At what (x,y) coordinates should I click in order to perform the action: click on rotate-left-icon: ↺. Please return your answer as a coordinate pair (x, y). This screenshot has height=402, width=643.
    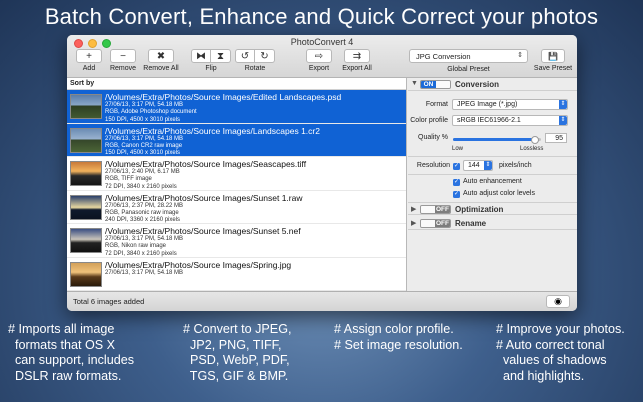
    Looking at the image, I should click on (245, 56).